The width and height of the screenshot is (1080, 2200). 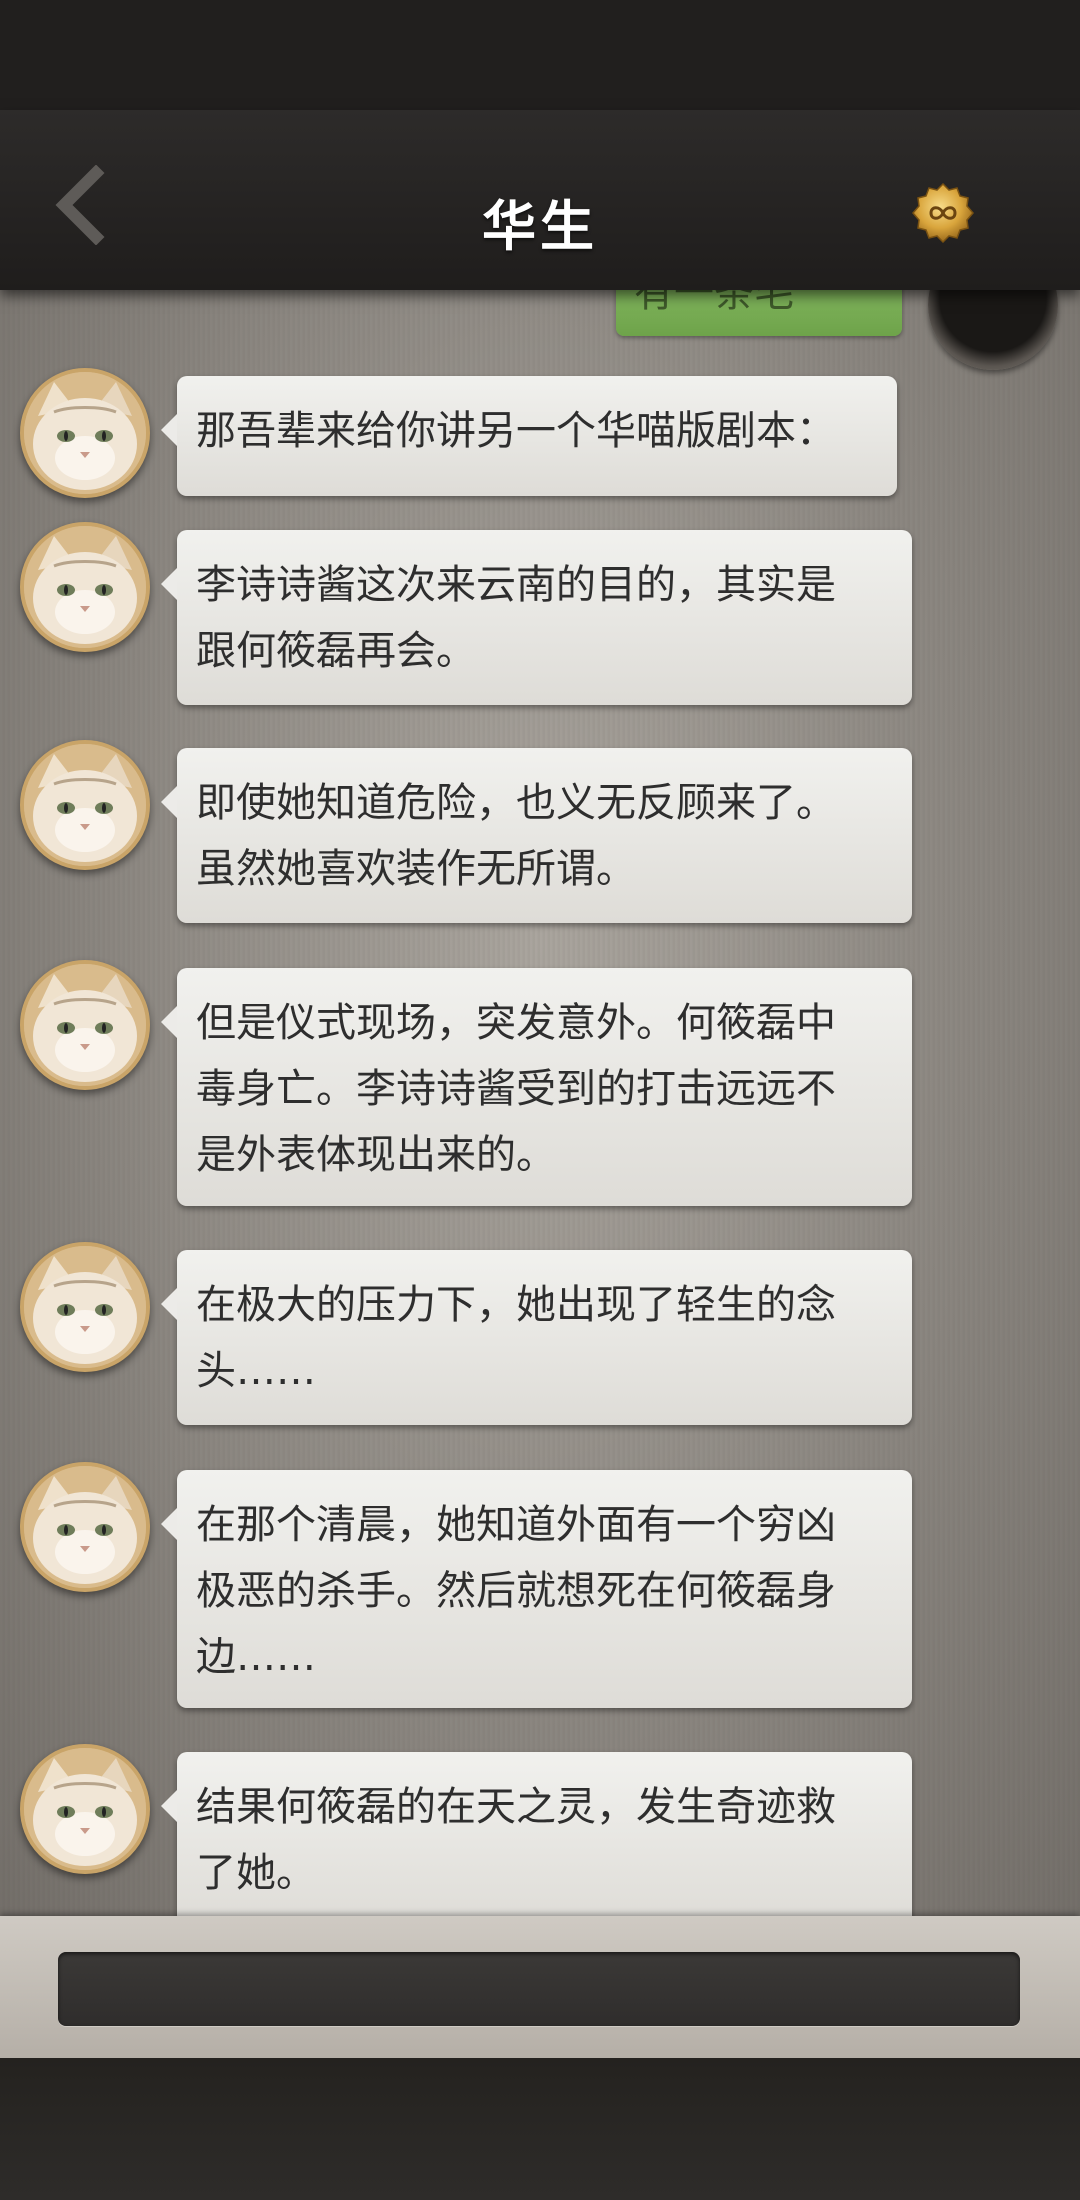 What do you see at coordinates (536, 1834) in the screenshot?
I see `received-message-bubble: 结果何筱磊的在天之灵，发生奇迹救 了她。` at bounding box center [536, 1834].